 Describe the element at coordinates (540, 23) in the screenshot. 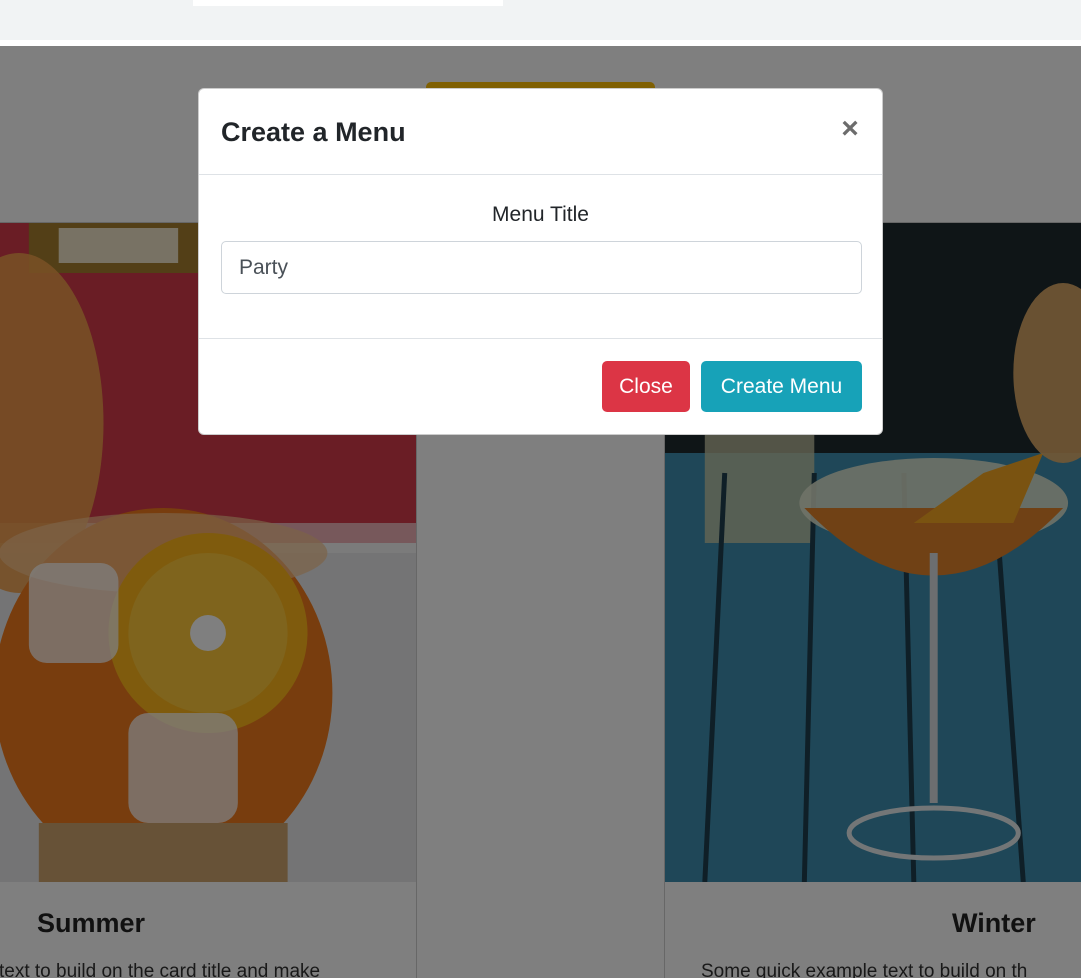

I see `browser-toolbar` at that location.